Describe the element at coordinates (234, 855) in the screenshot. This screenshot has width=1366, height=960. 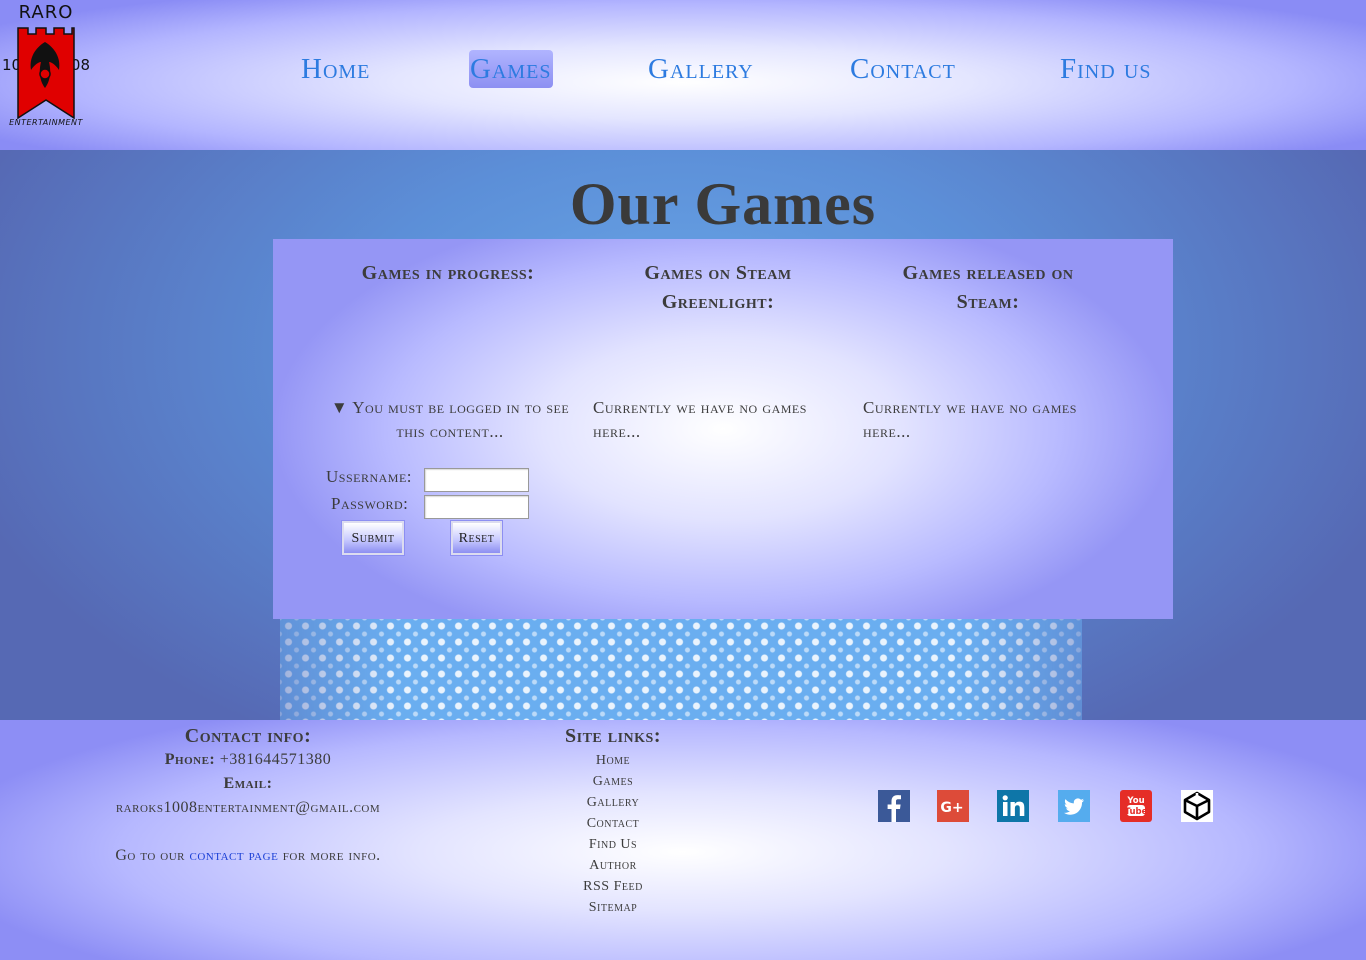
I see `contact-page-link: contact page` at that location.